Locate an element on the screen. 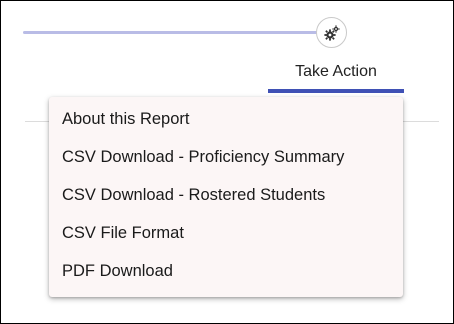 The image size is (454, 324). menu-item-about-report: About this Report is located at coordinates (226, 119).